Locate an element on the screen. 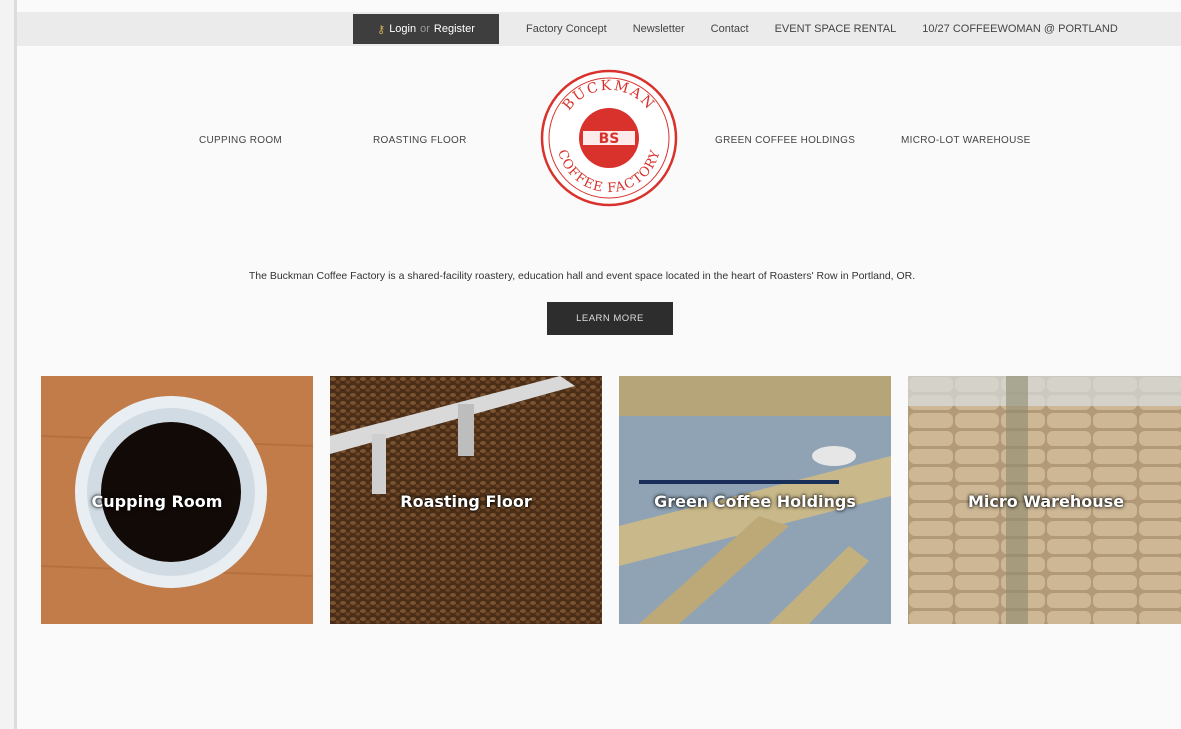  learn-more-button: LEARN MORE is located at coordinates (610, 318).